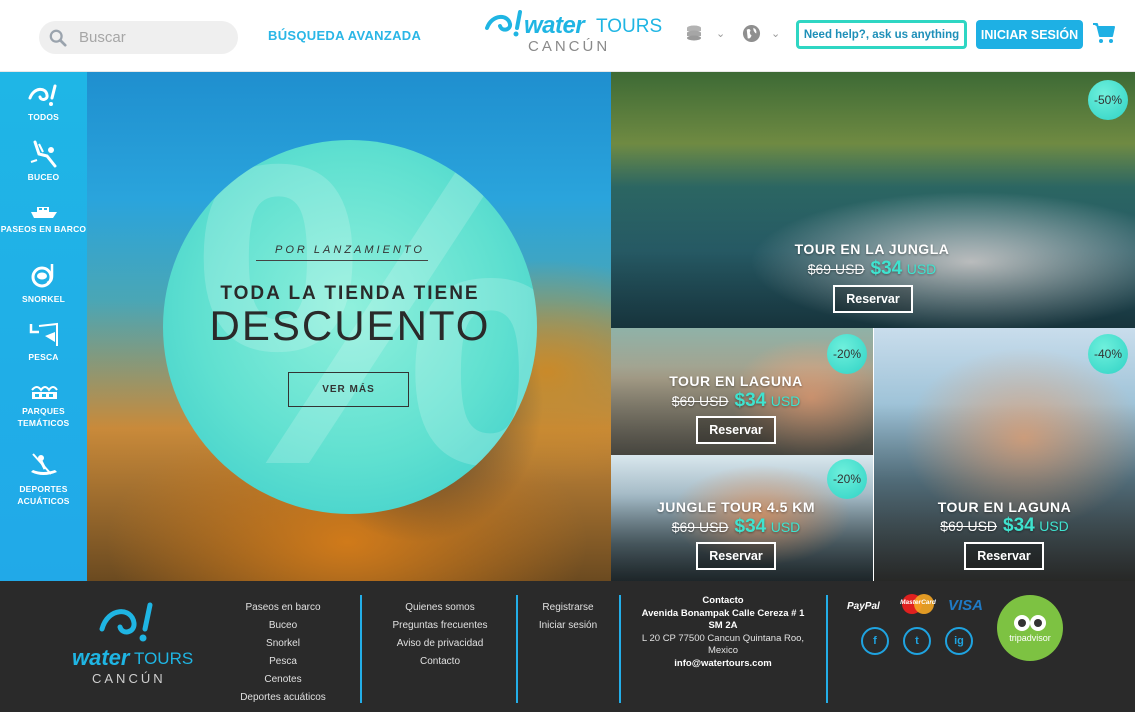 This screenshot has width=1135, height=712. I want to click on search-box, so click(138, 37).